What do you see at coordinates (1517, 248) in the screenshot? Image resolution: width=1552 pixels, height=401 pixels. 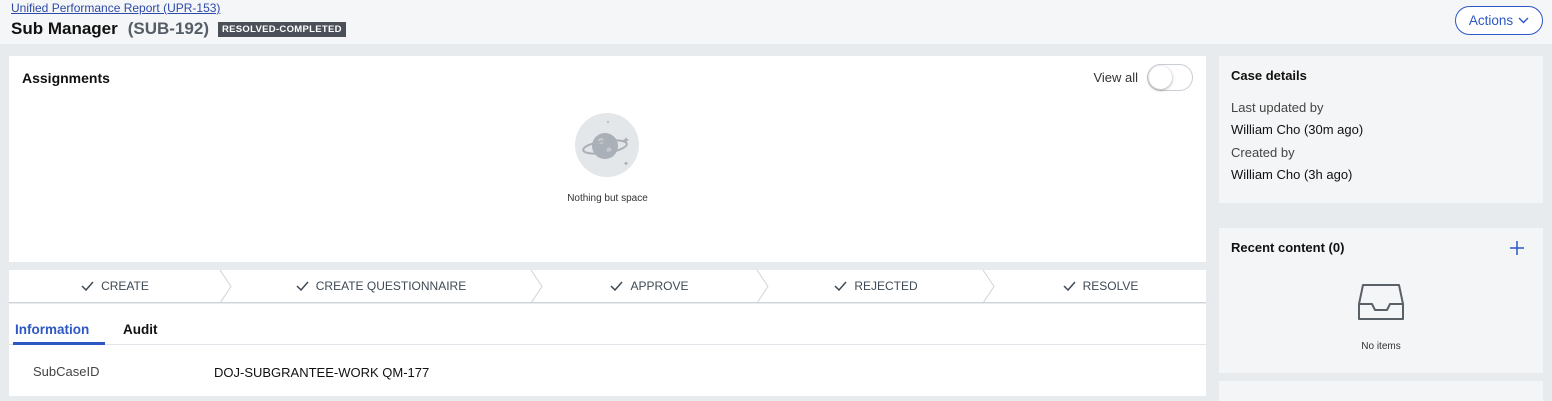 I see `plus-icon` at bounding box center [1517, 248].